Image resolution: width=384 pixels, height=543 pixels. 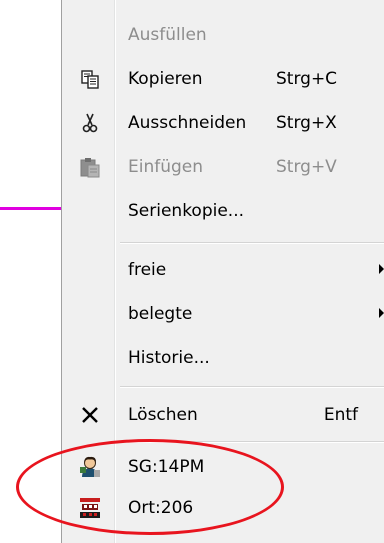 I want to click on scissors-icon, so click(x=90, y=123).